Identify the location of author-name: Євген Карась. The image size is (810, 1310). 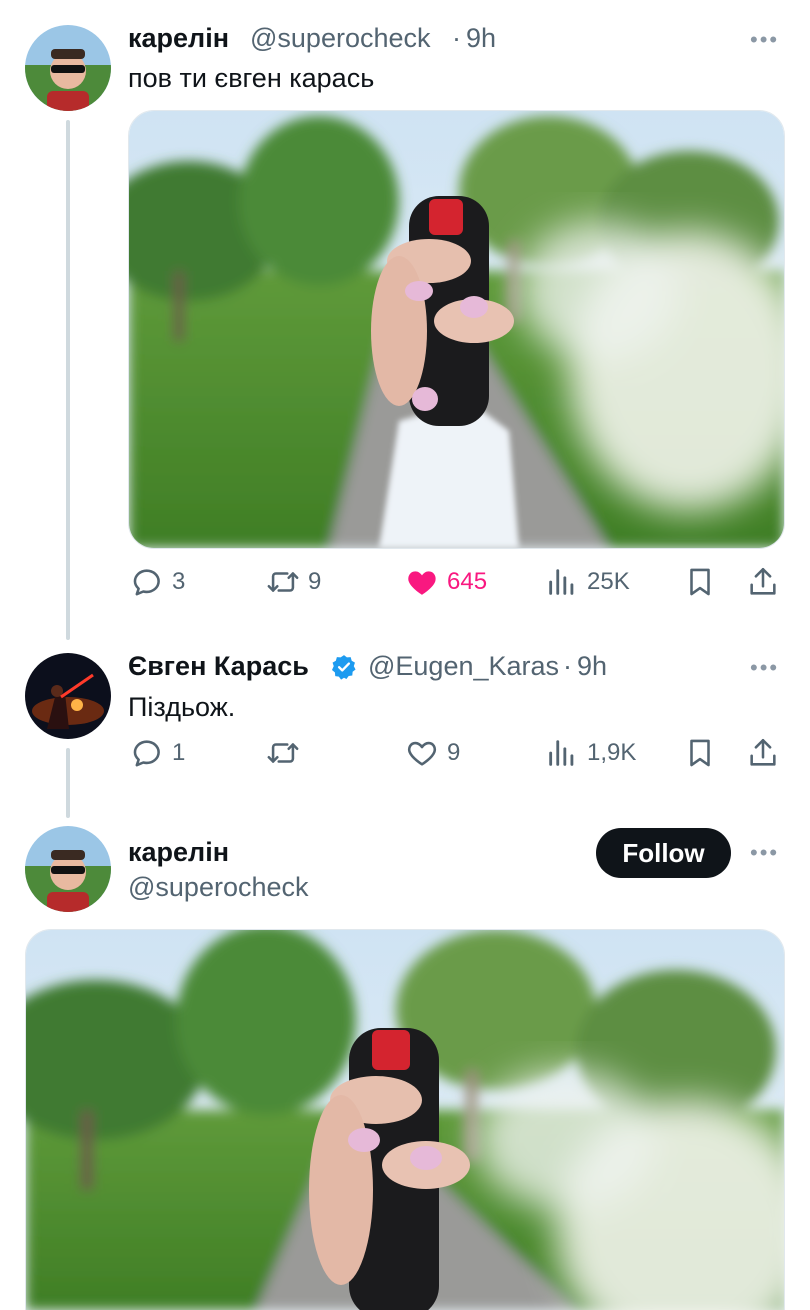
(218, 666).